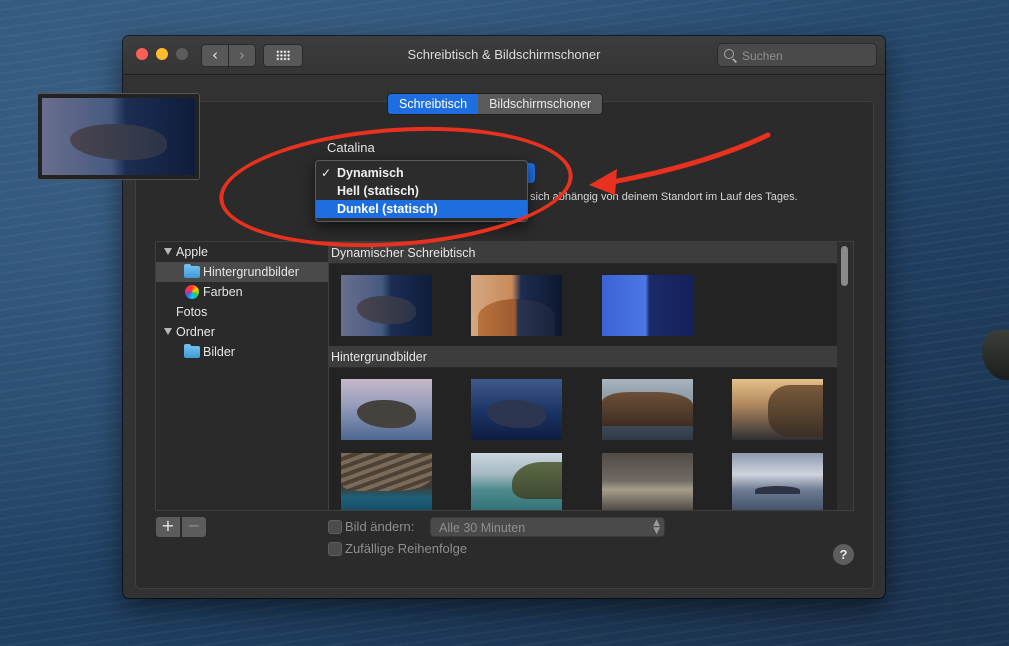 Image resolution: width=1009 pixels, height=646 pixels. Describe the element at coordinates (843, 554) in the screenshot. I see `help-button: ?` at that location.